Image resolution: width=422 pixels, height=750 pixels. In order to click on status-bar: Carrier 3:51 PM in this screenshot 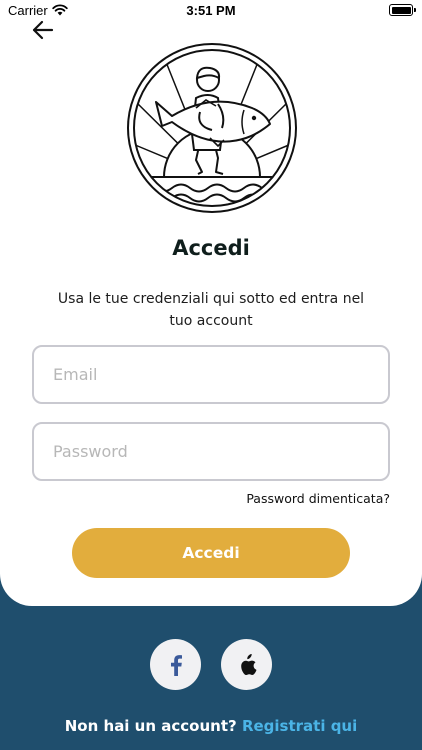, I will do `click(211, 11)`.